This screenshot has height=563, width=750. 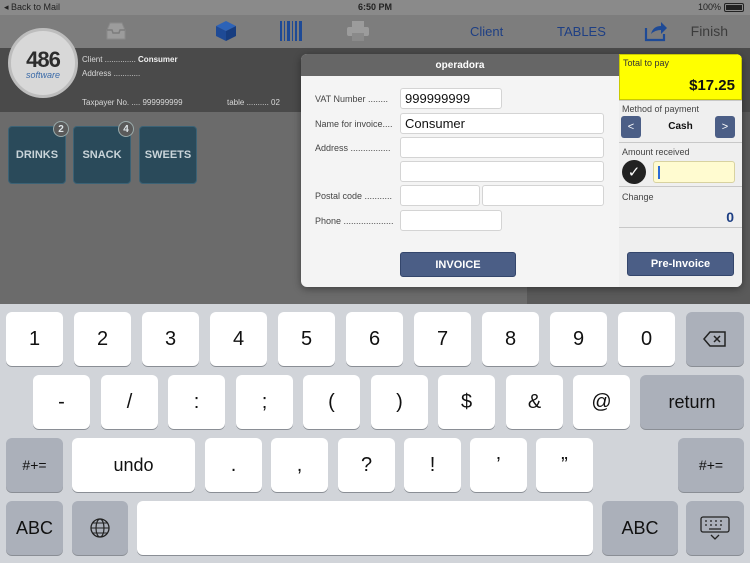 What do you see at coordinates (730, 217) in the screenshot?
I see `change-value: 0` at bounding box center [730, 217].